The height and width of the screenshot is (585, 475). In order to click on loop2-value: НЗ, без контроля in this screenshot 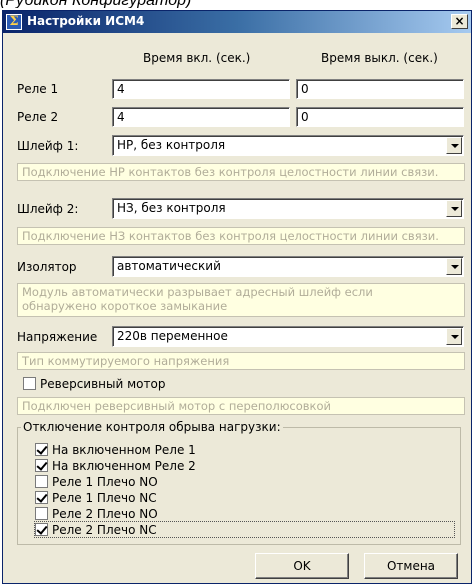, I will do `click(171, 208)`.